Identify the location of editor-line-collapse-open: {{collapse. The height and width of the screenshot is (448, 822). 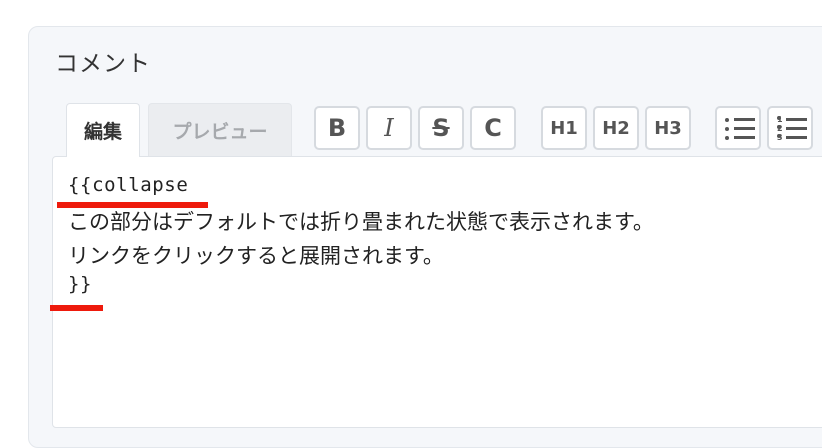
(128, 185).